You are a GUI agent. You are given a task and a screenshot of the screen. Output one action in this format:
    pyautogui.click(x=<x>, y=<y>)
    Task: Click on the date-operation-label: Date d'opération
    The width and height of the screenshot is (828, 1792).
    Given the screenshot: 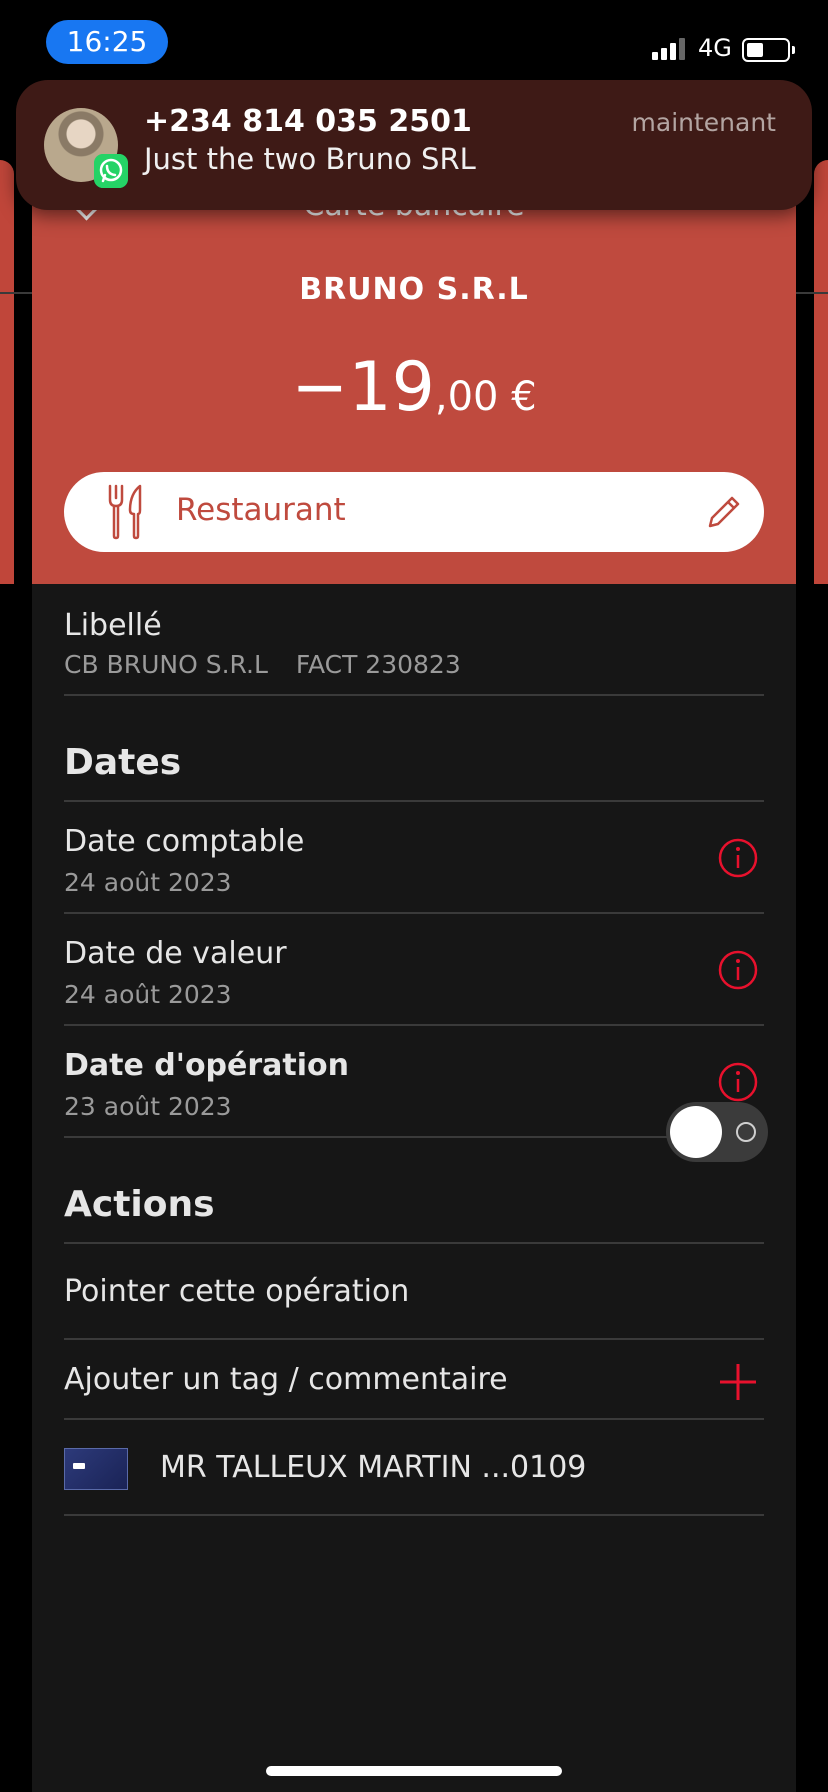 What is the action you would take?
    pyautogui.click(x=206, y=1065)
    